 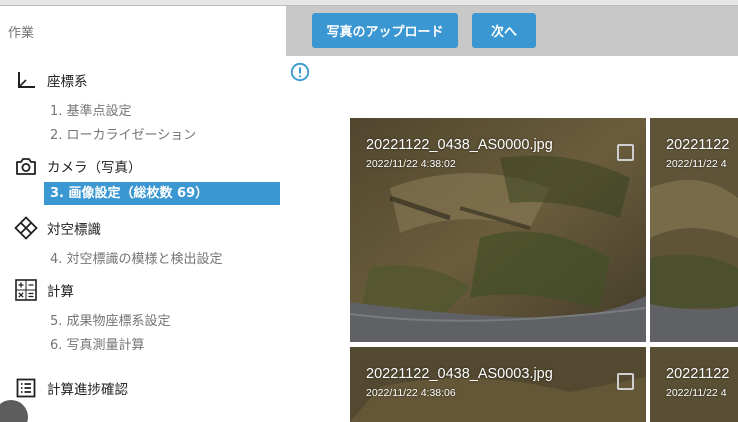 What do you see at coordinates (97, 343) in the screenshot?
I see `sidebar-item-photogrammetry: 6. 写真測量計算` at bounding box center [97, 343].